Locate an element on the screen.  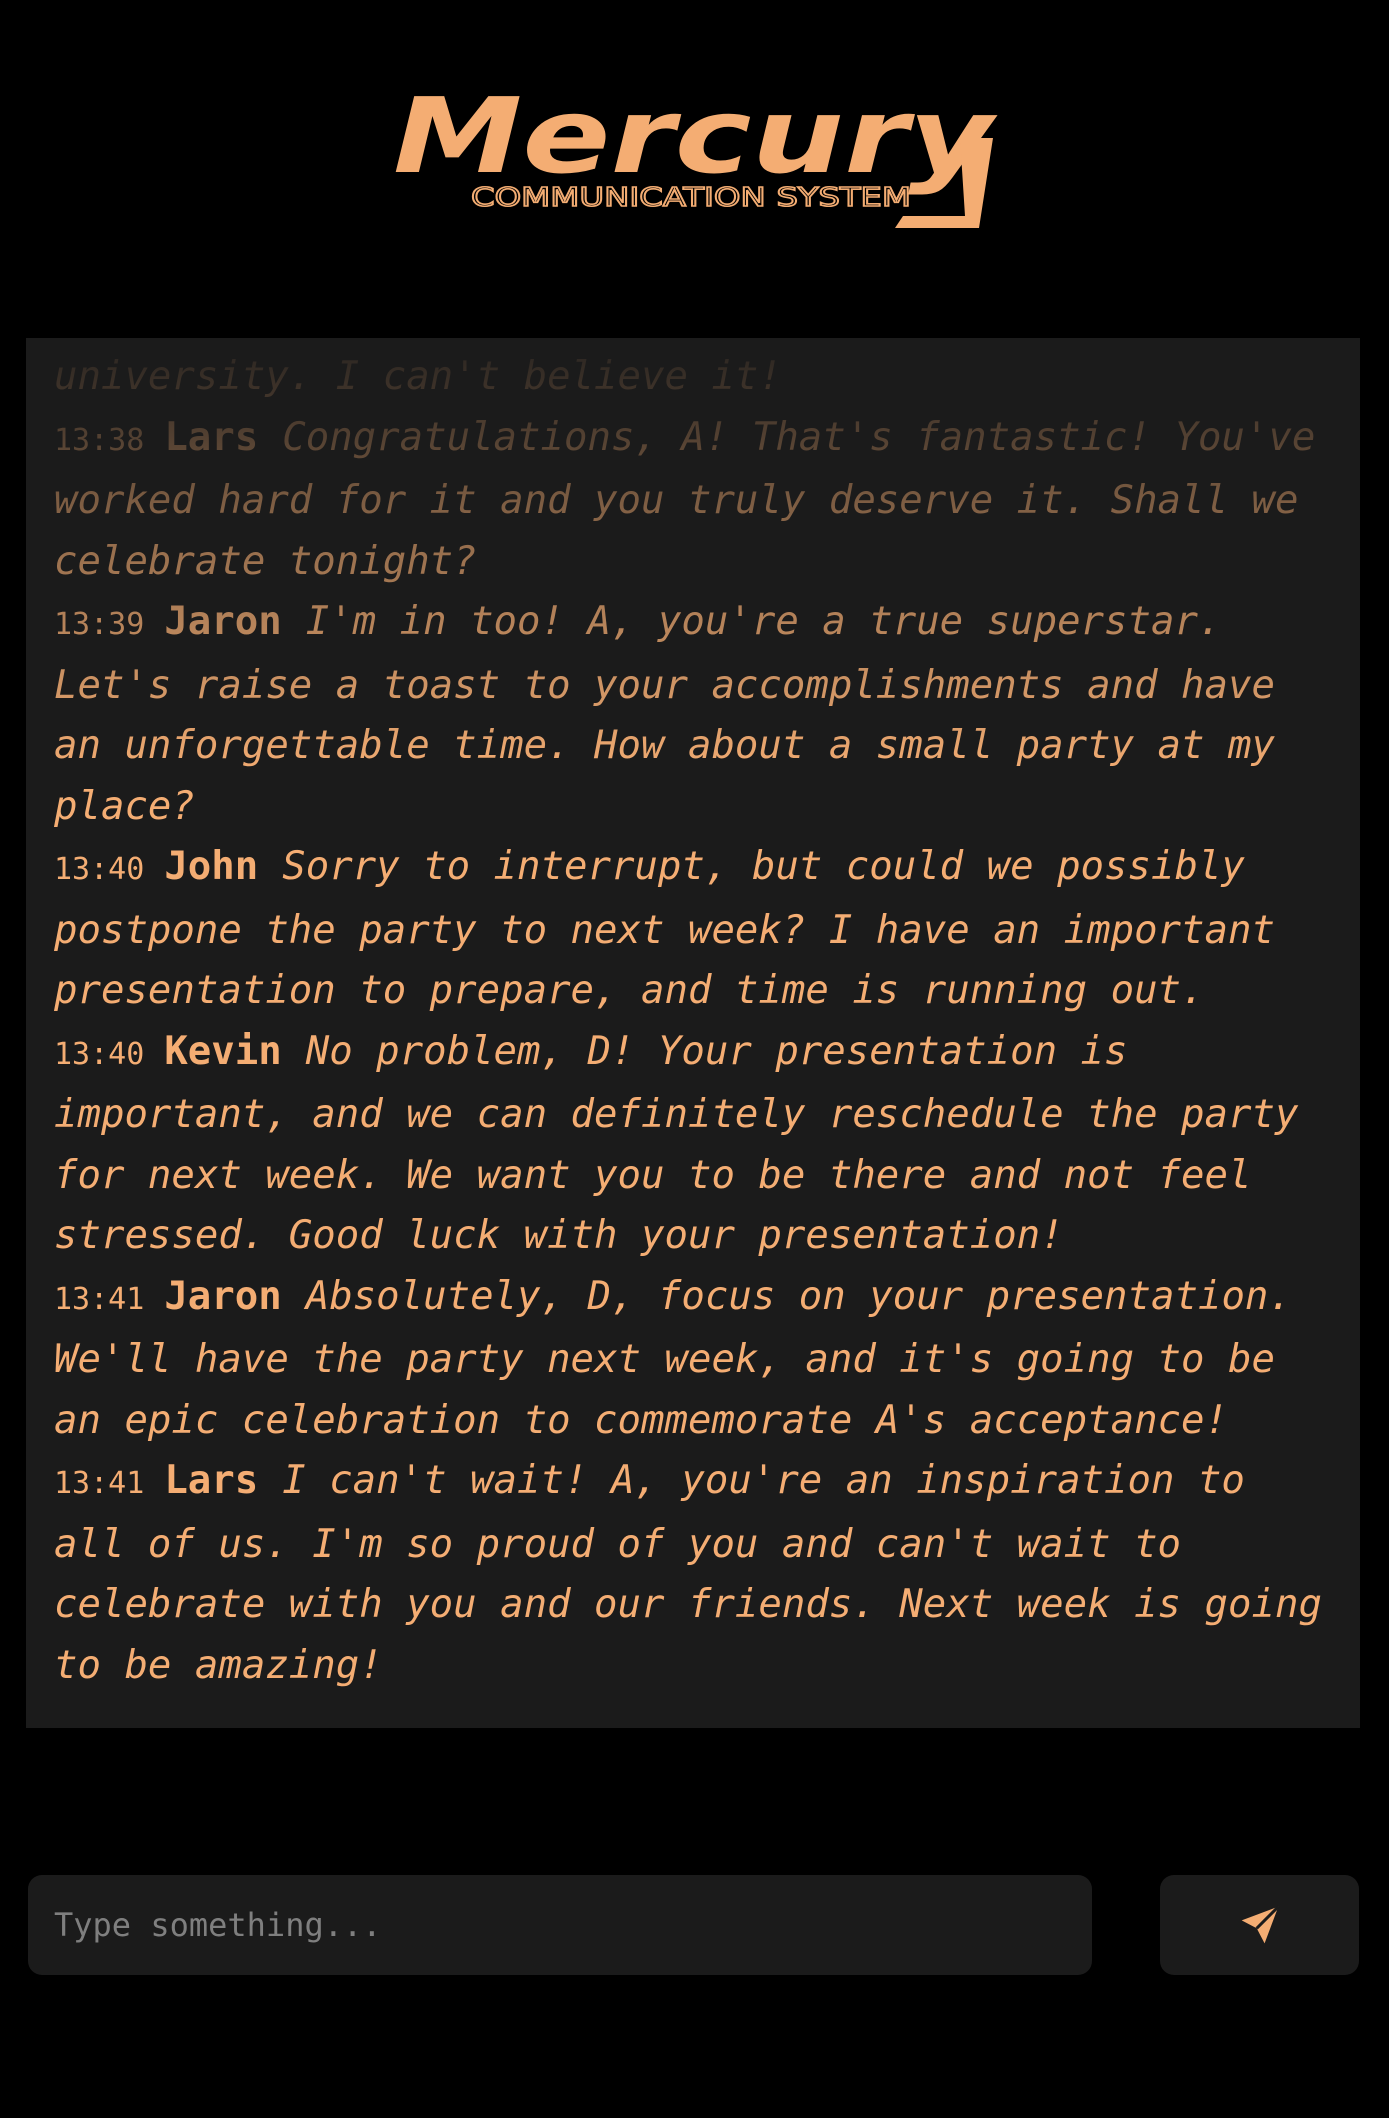
paper-plane-icon is located at coordinates (1260, 1924).